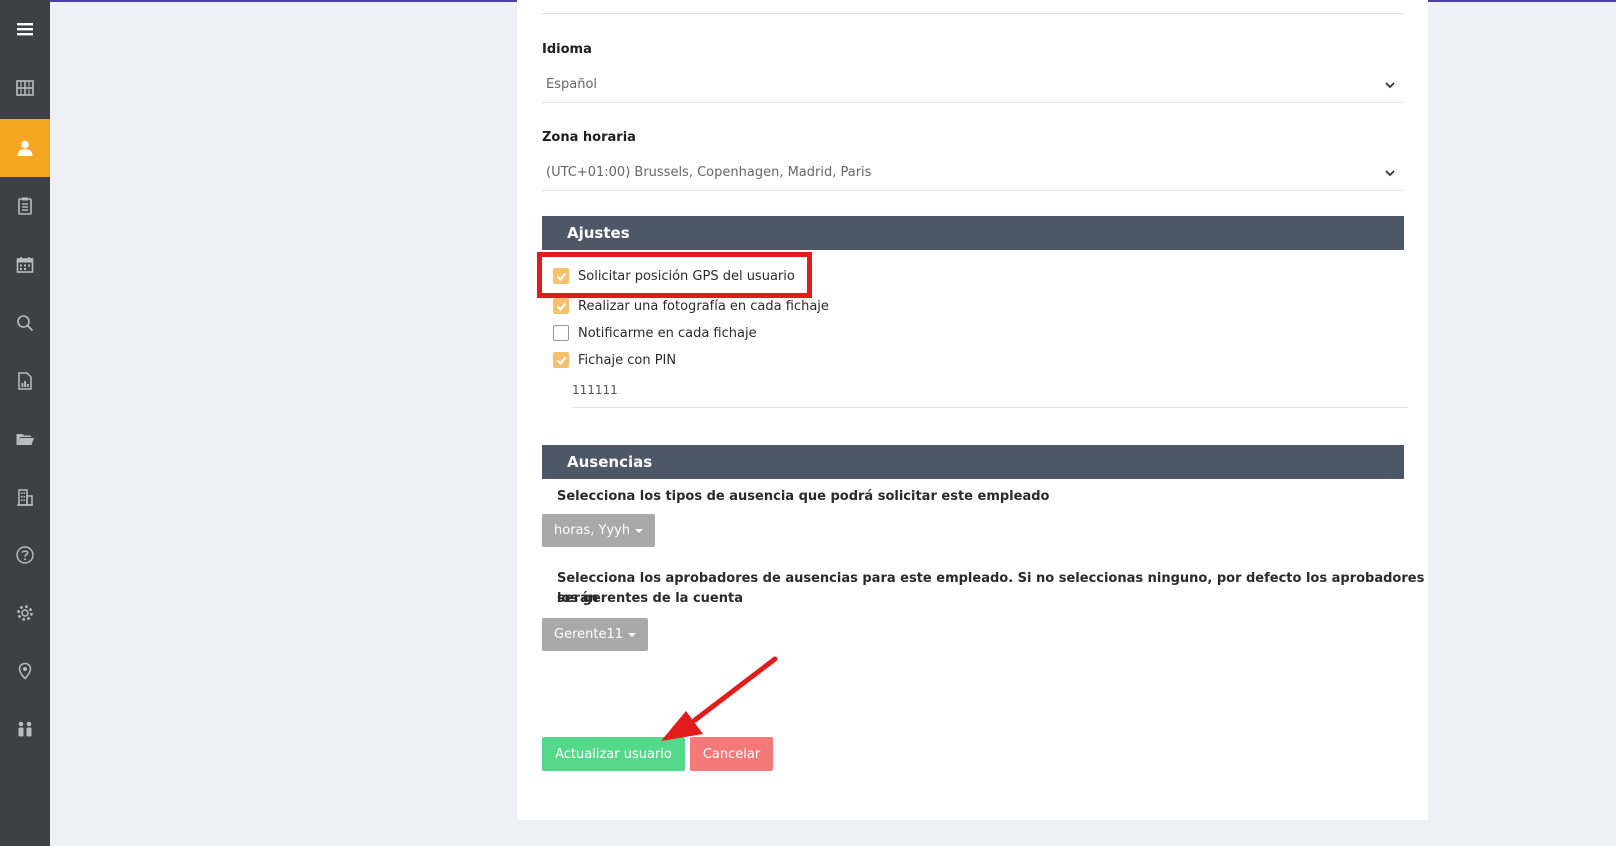 This screenshot has width=1616, height=846. I want to click on sidebar, so click(25, 423).